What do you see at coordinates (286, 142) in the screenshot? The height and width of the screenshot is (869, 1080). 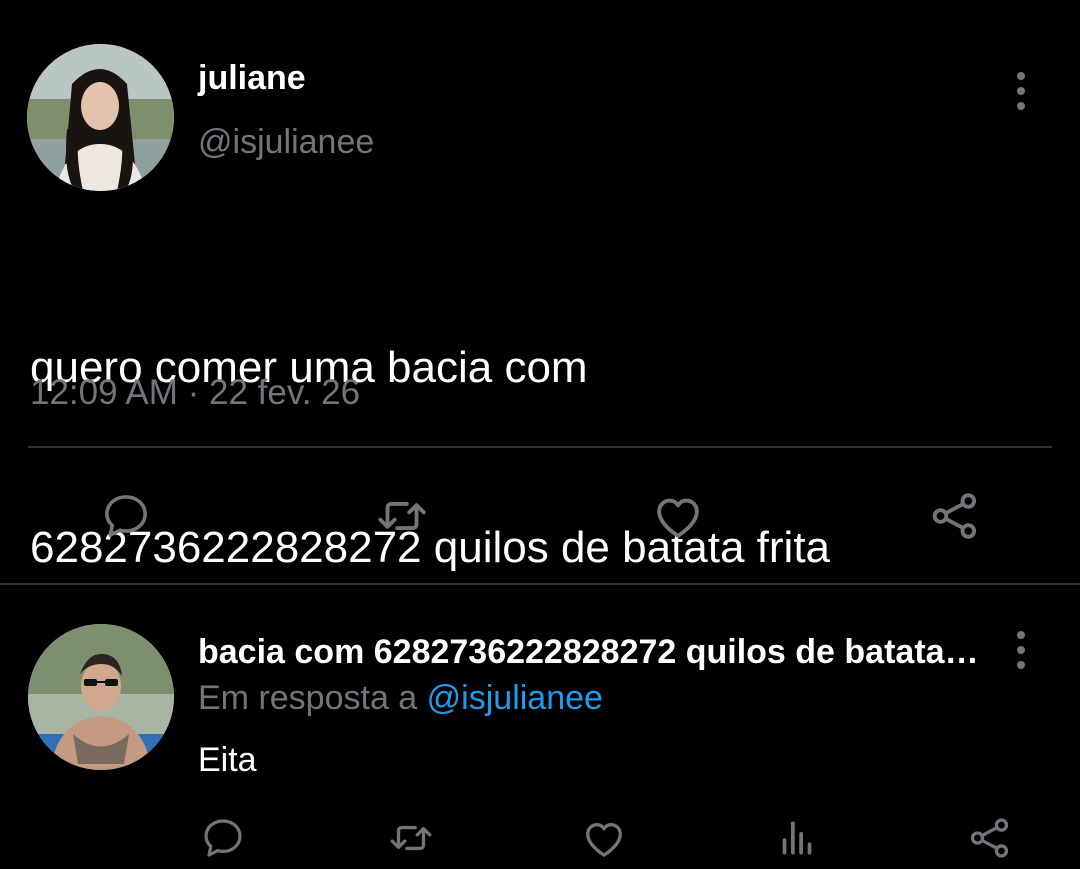 I see `author-handle: @isjulianee` at bounding box center [286, 142].